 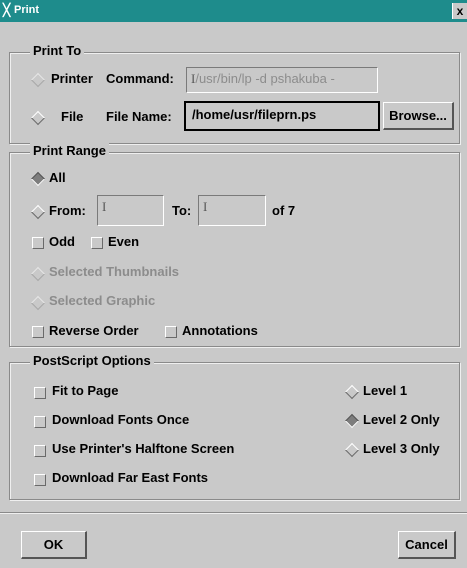 What do you see at coordinates (427, 545) in the screenshot?
I see `cancel-button: Cancel` at bounding box center [427, 545].